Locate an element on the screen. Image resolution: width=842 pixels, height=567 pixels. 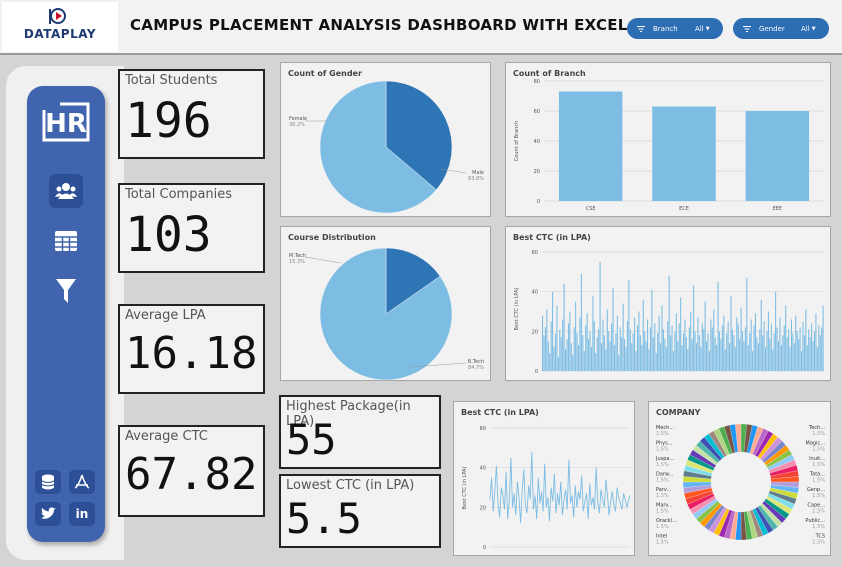
sidebar-item-filter is located at coordinates (66, 291).